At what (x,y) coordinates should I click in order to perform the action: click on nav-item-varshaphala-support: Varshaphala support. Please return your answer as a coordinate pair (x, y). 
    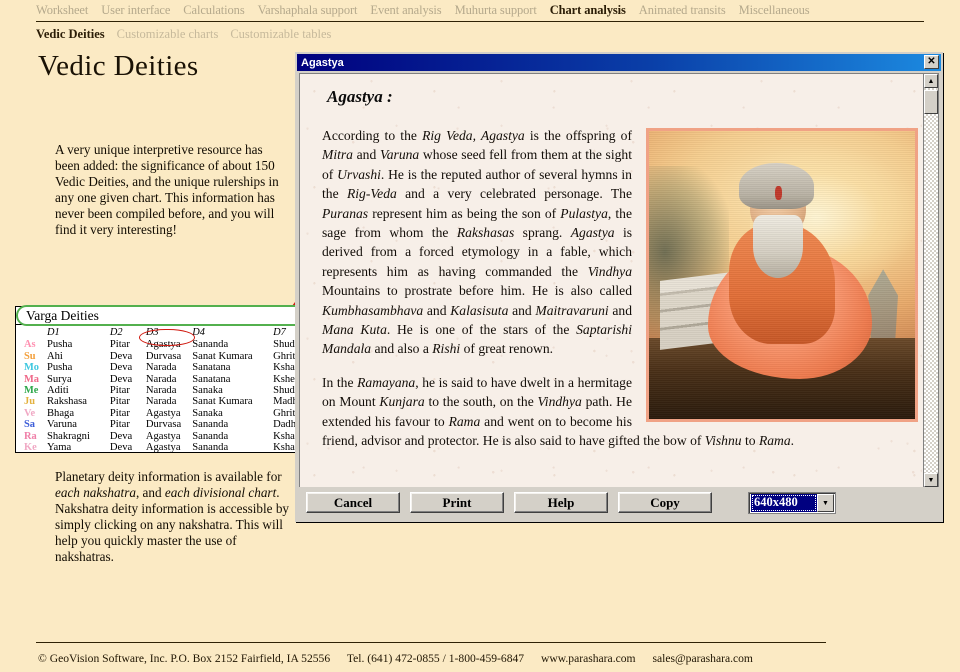
    Looking at the image, I should click on (308, 10).